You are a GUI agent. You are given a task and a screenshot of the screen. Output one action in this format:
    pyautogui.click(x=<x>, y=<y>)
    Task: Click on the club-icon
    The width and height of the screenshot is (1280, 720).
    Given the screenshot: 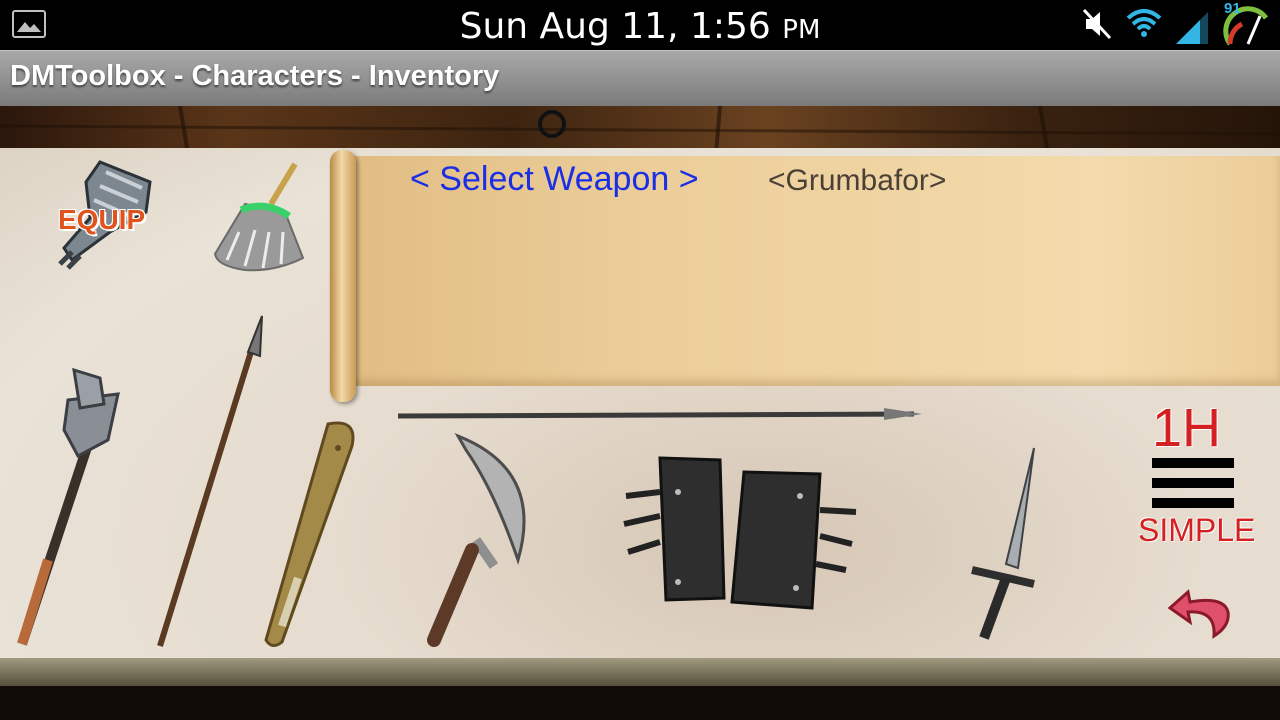 What is the action you would take?
    pyautogui.click(x=309, y=534)
    